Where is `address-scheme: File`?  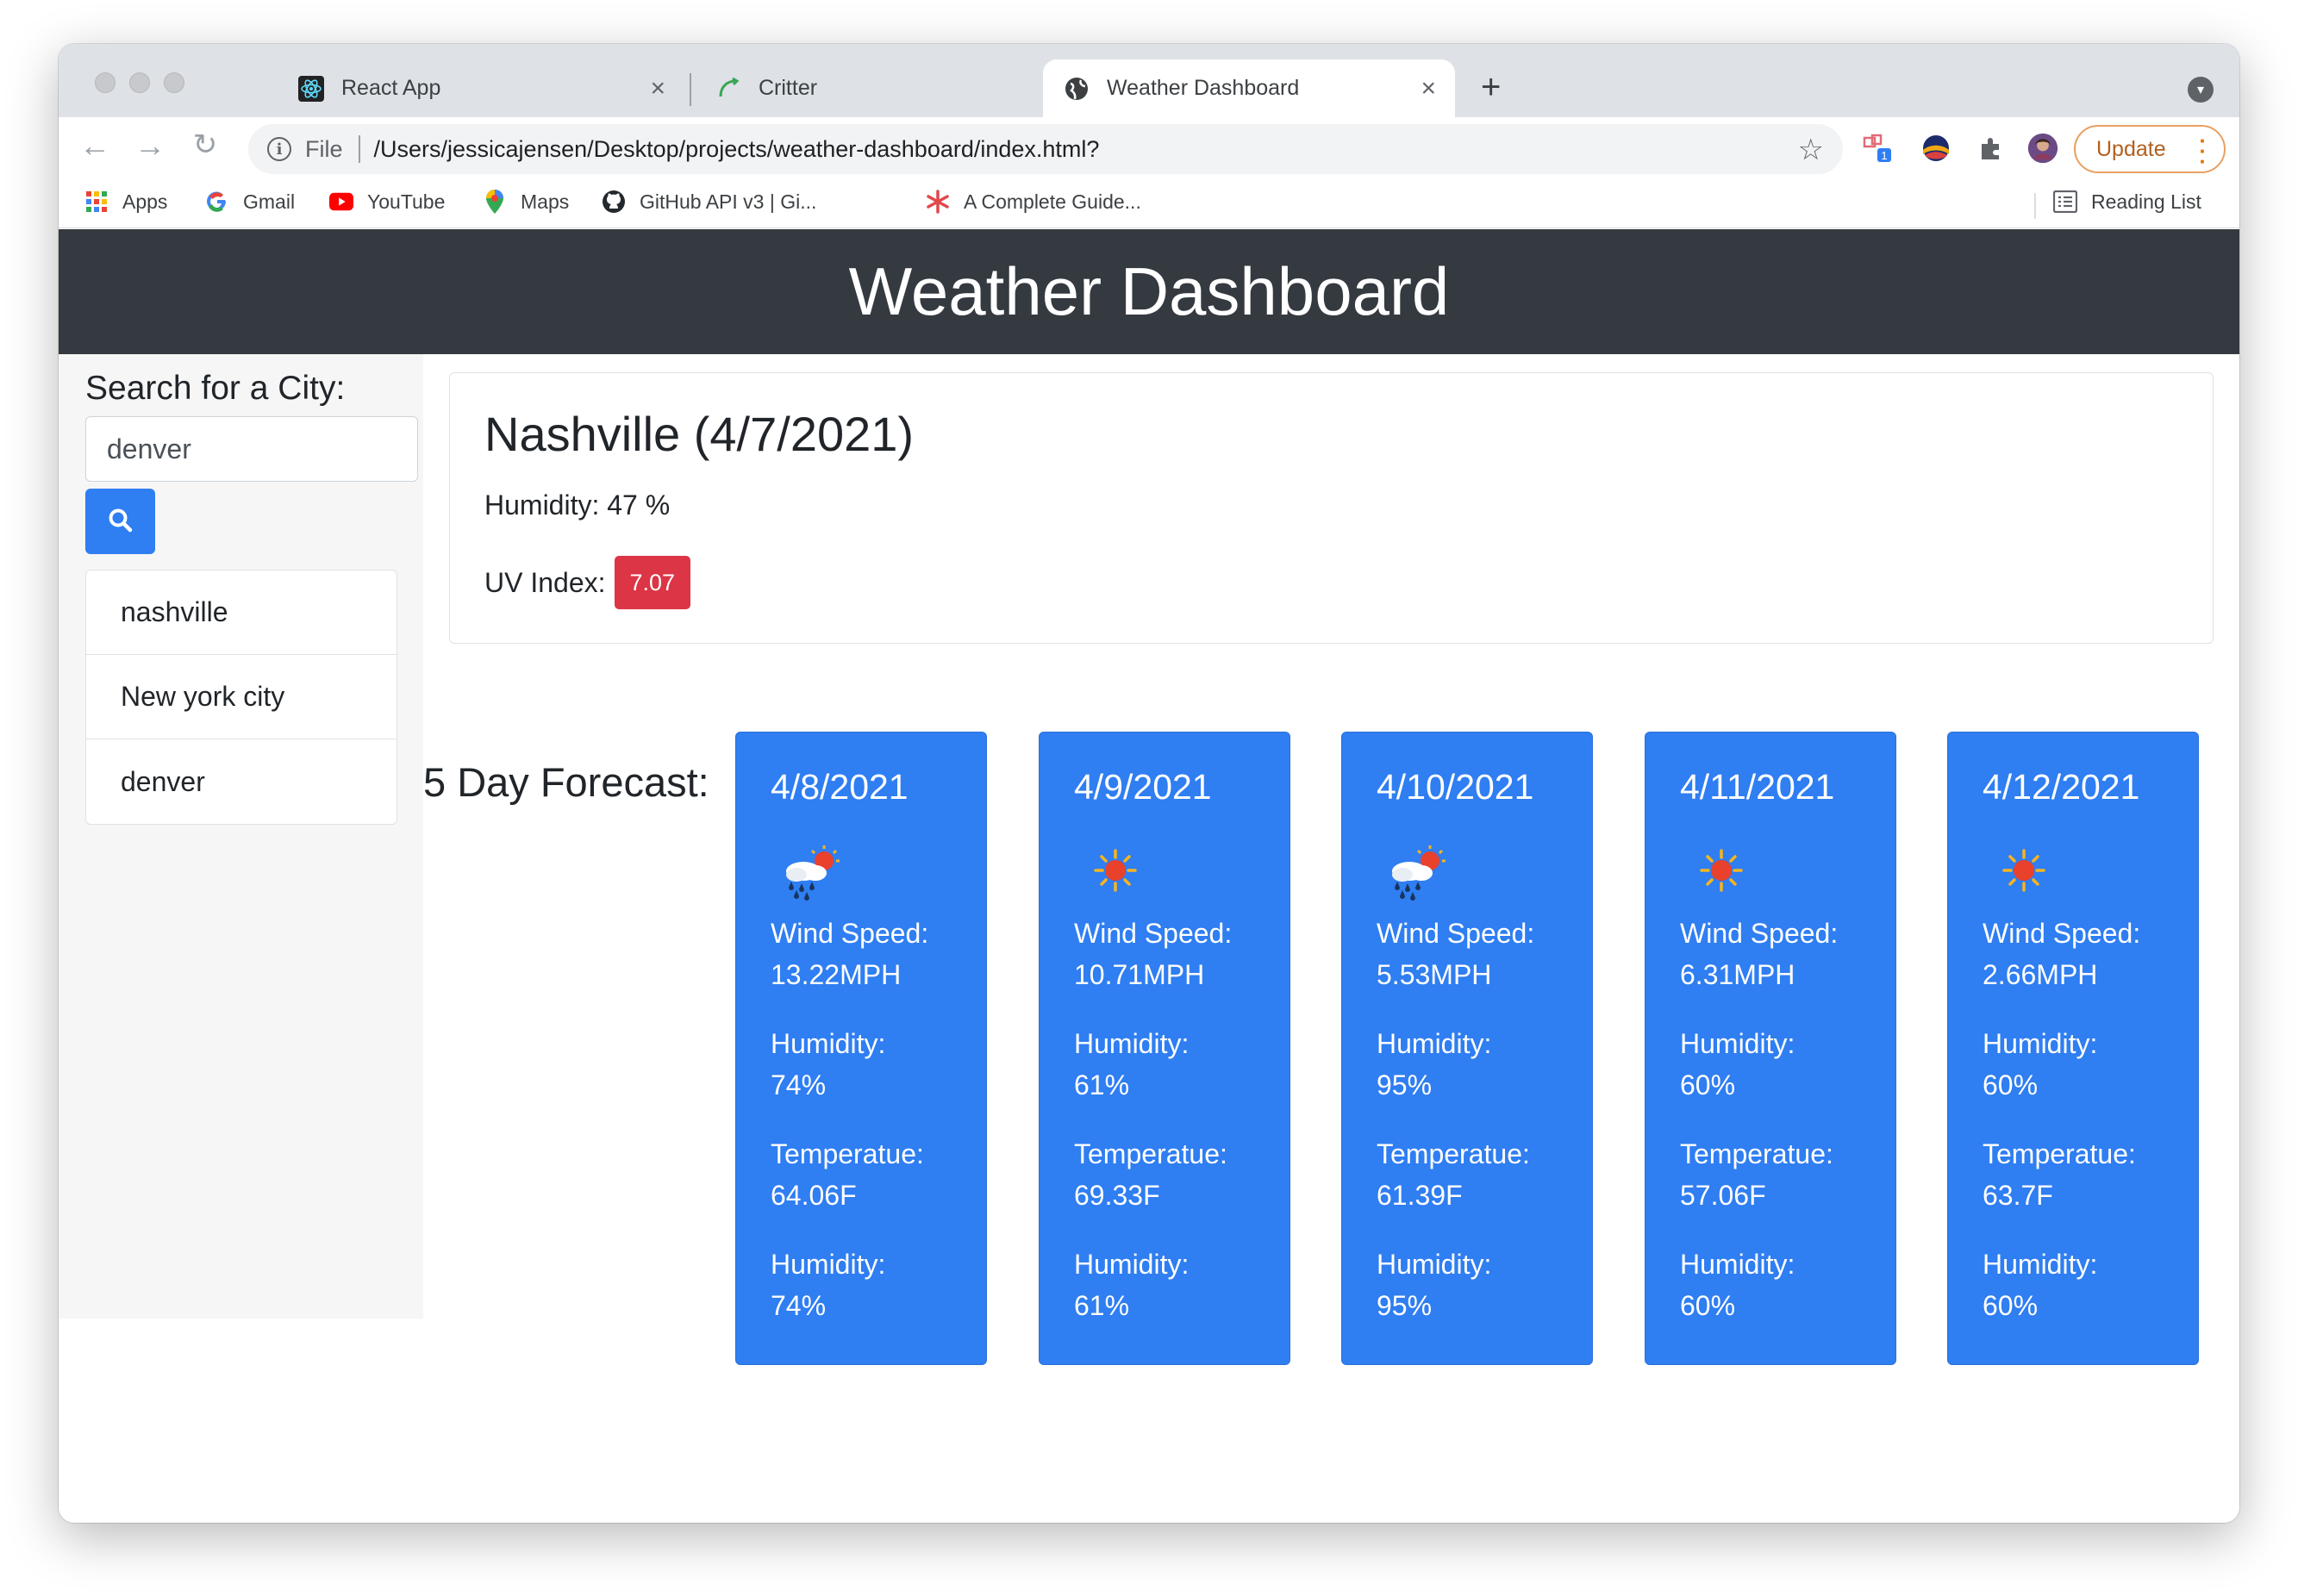 address-scheme: File is located at coordinates (324, 148).